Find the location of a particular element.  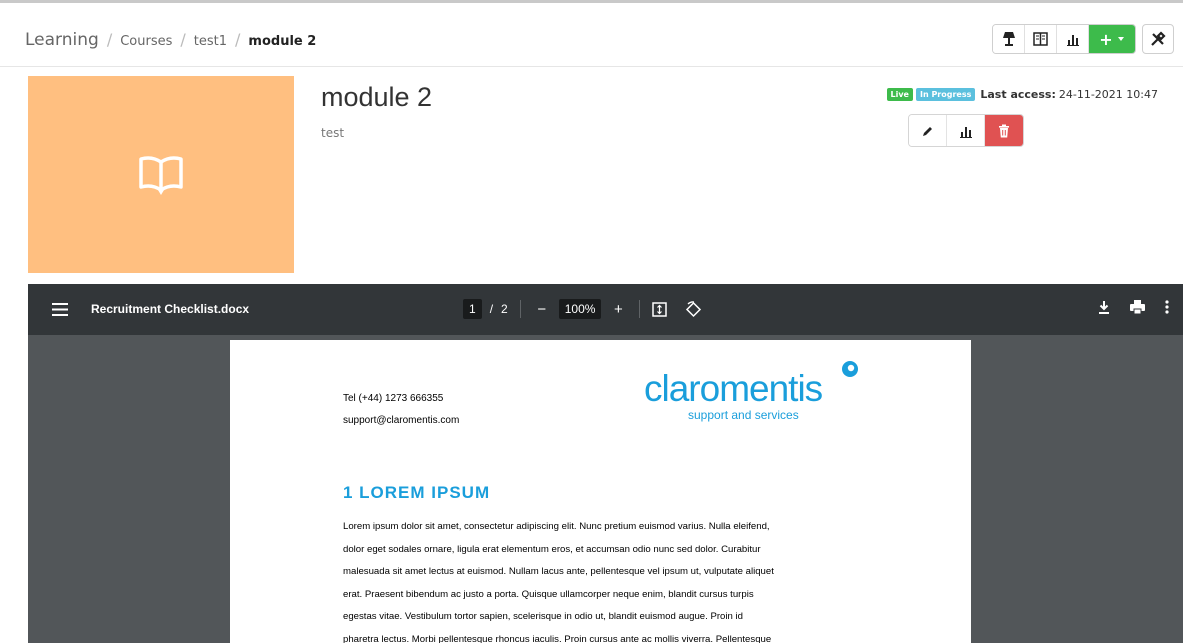

edit-icon is located at coordinates (927, 131).